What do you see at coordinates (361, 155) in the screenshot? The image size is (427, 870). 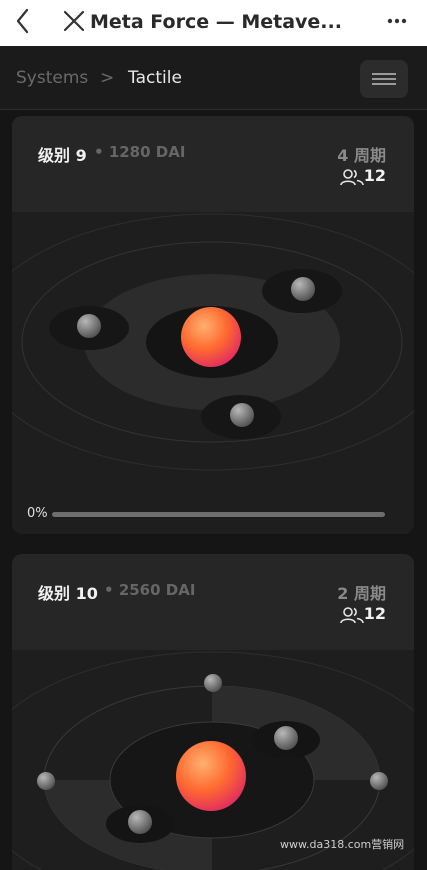 I see `cycle-count: 4 周期` at bounding box center [361, 155].